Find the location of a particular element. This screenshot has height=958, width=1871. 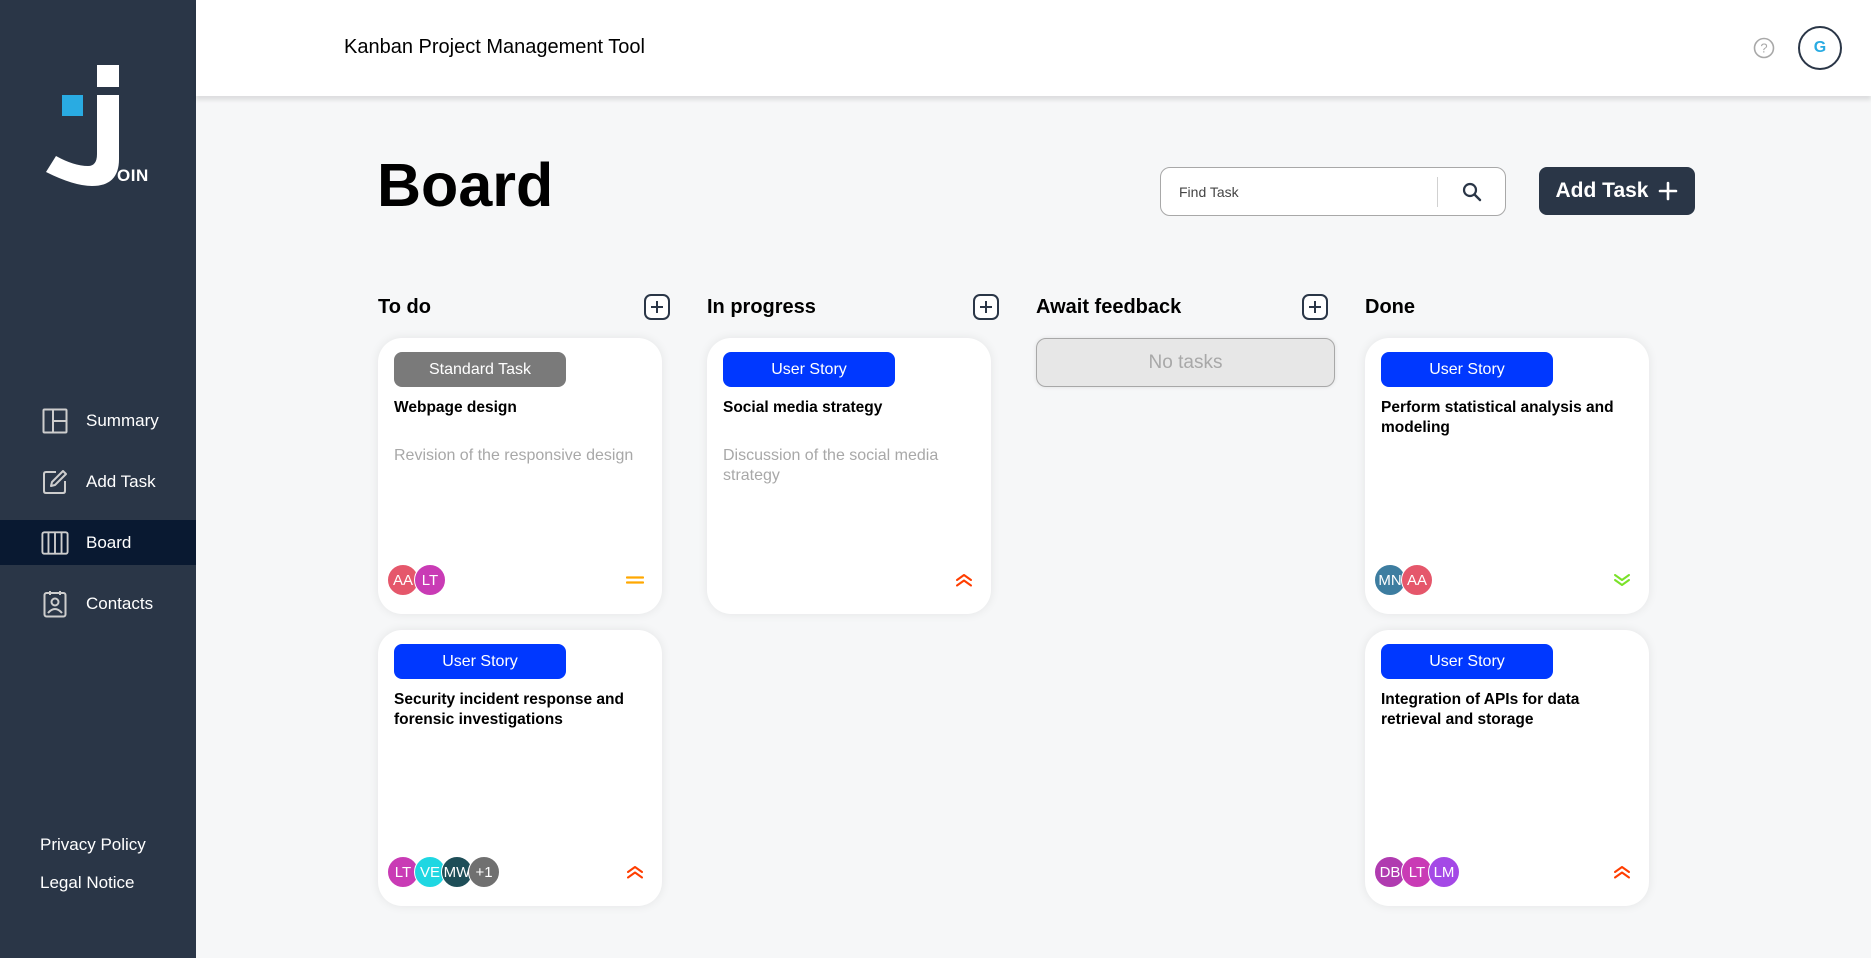

column-title: In progress is located at coordinates (761, 306).